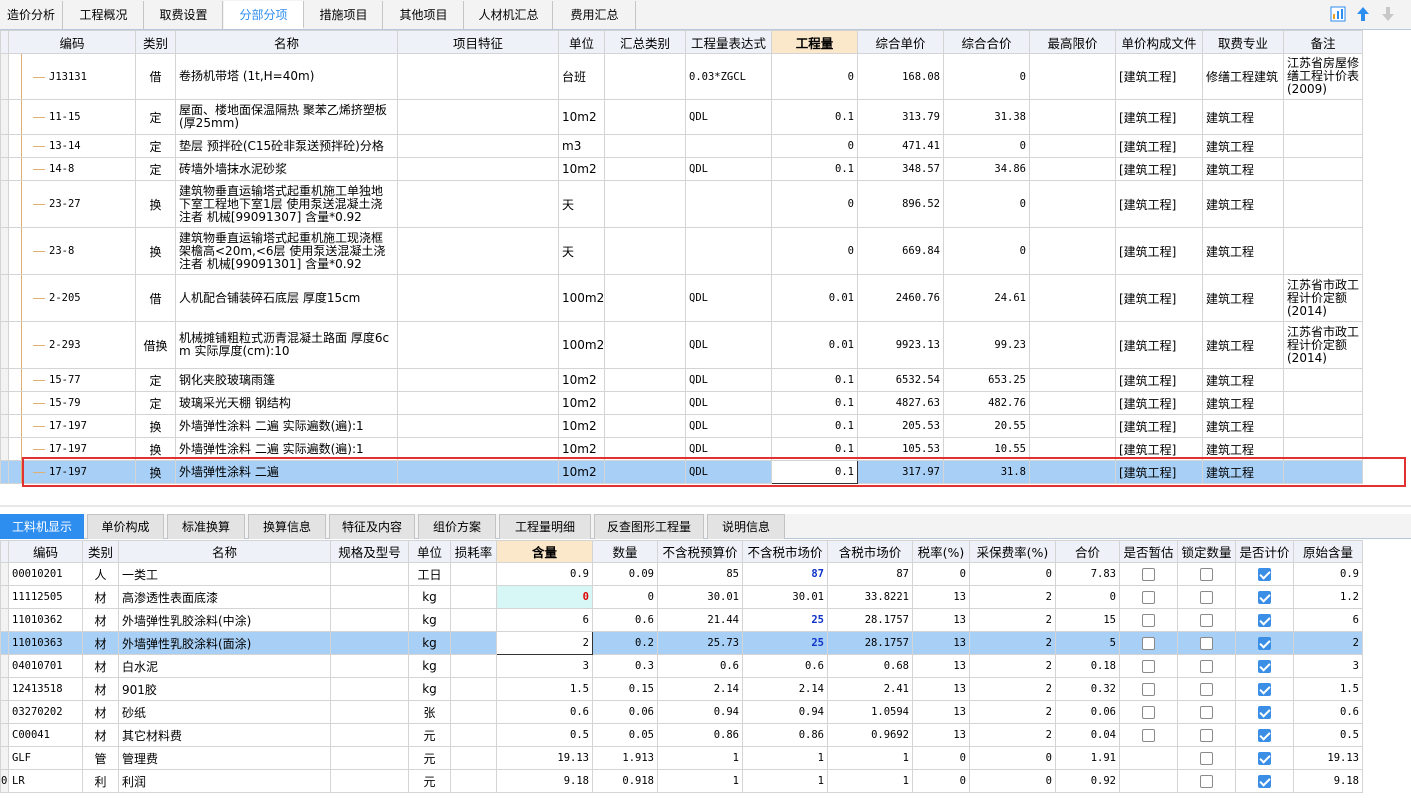 The height and width of the screenshot is (802, 1411). Describe the element at coordinates (224, 597) in the screenshot. I see `cell-name: 高渗透性表面底漆` at that location.